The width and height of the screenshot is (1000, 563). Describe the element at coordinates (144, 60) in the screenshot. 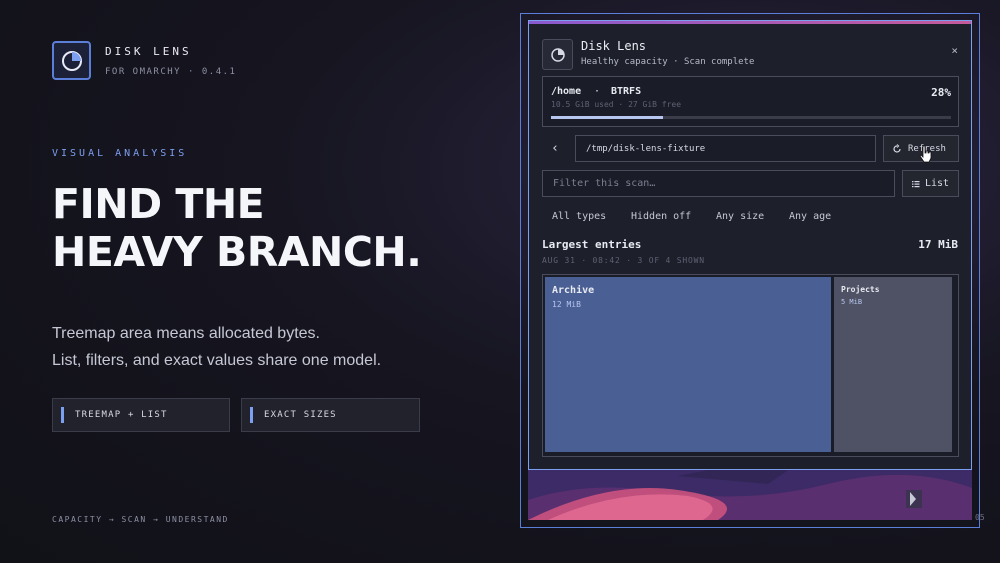

I see `brand: DISK LENS FOR OMARCHY · 0.4.1` at that location.